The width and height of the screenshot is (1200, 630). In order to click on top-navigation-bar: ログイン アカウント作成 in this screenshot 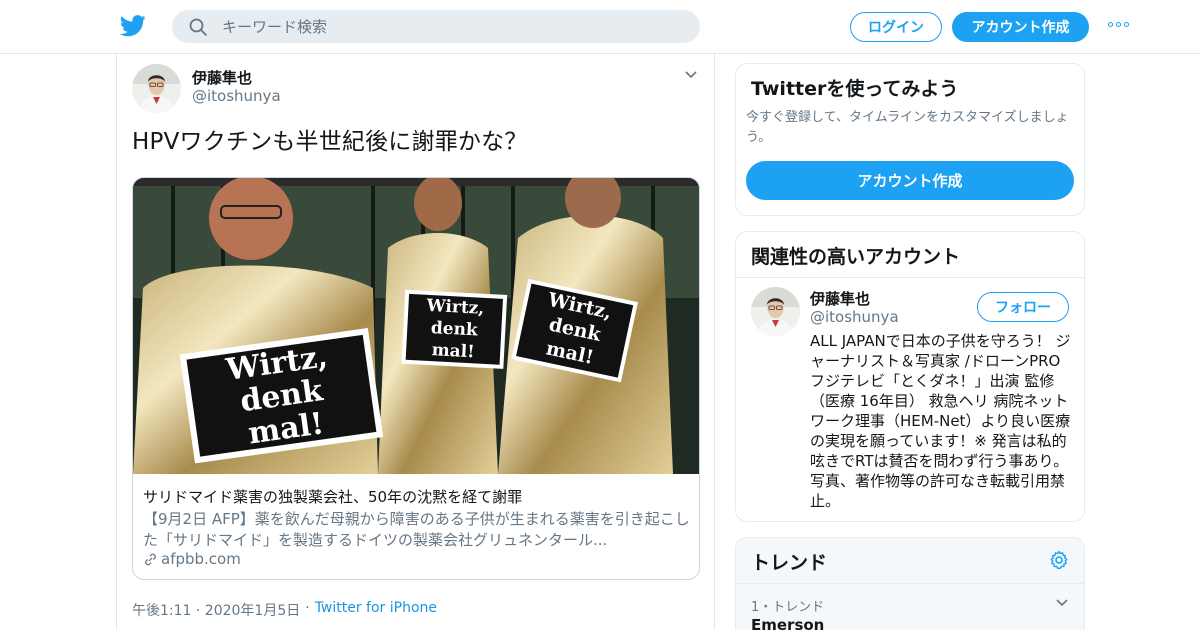, I will do `click(600, 27)`.